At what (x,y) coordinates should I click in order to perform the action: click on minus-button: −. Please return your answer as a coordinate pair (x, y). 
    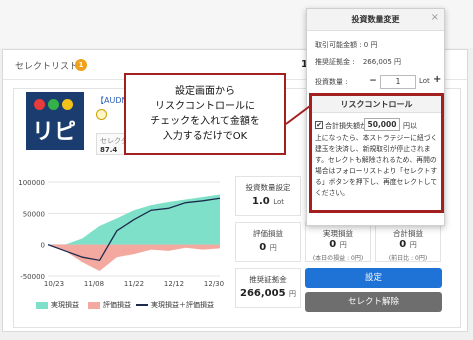
    Looking at the image, I should click on (373, 82).